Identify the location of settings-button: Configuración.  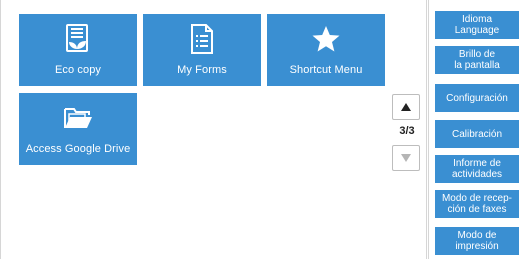
(477, 98).